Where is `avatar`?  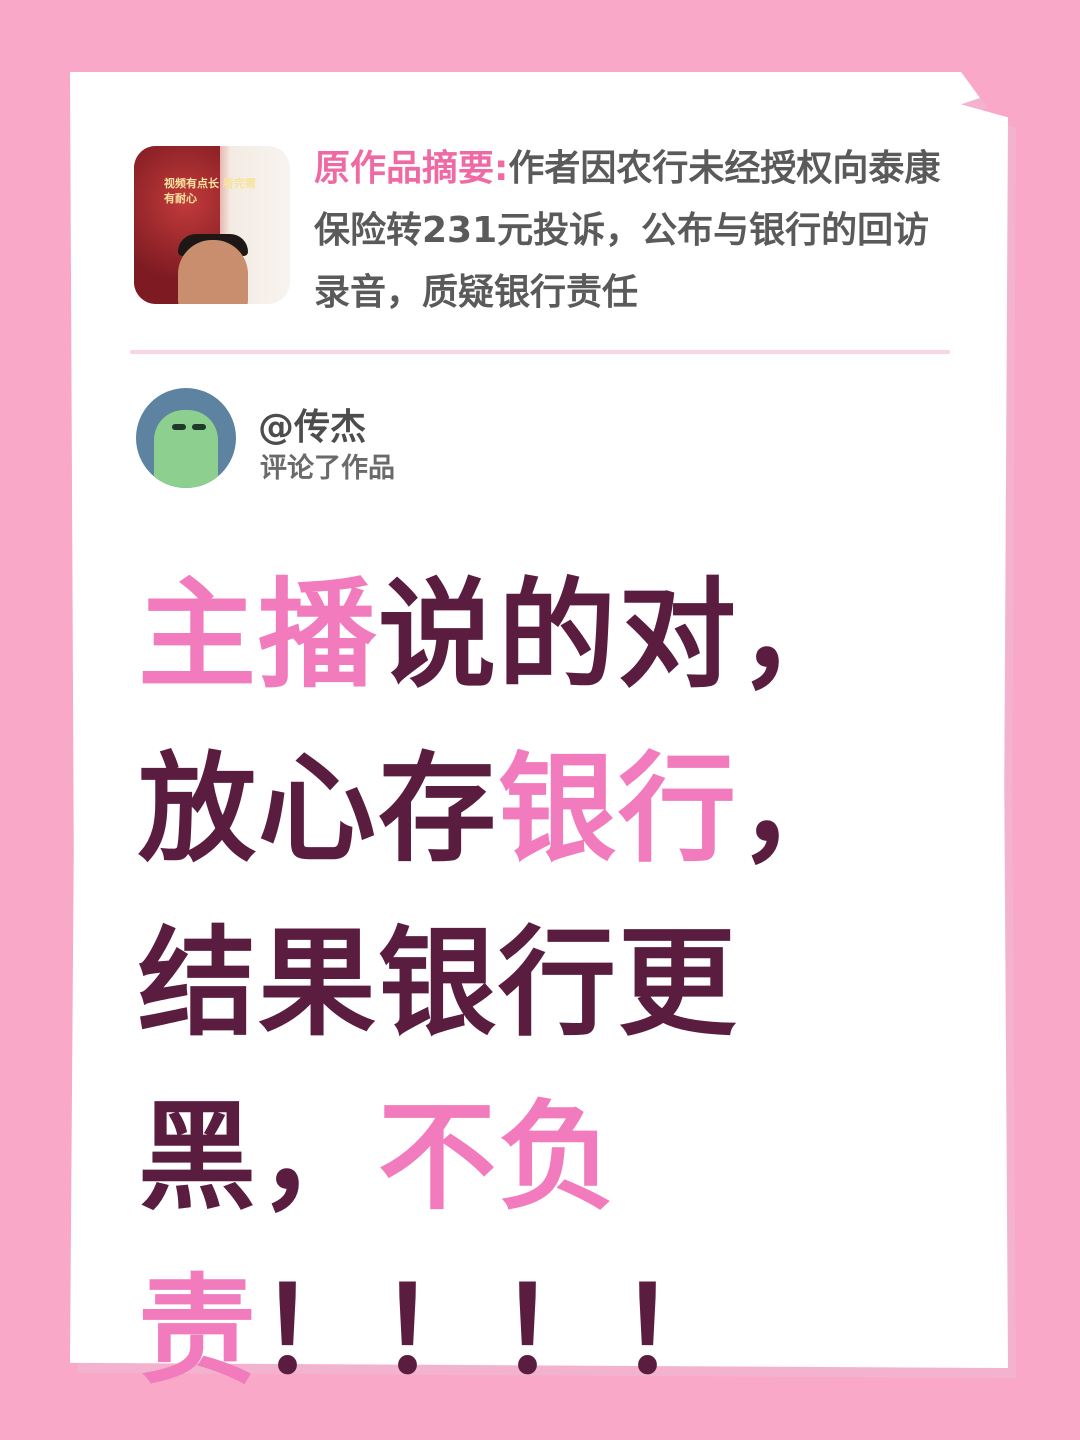 avatar is located at coordinates (186, 438).